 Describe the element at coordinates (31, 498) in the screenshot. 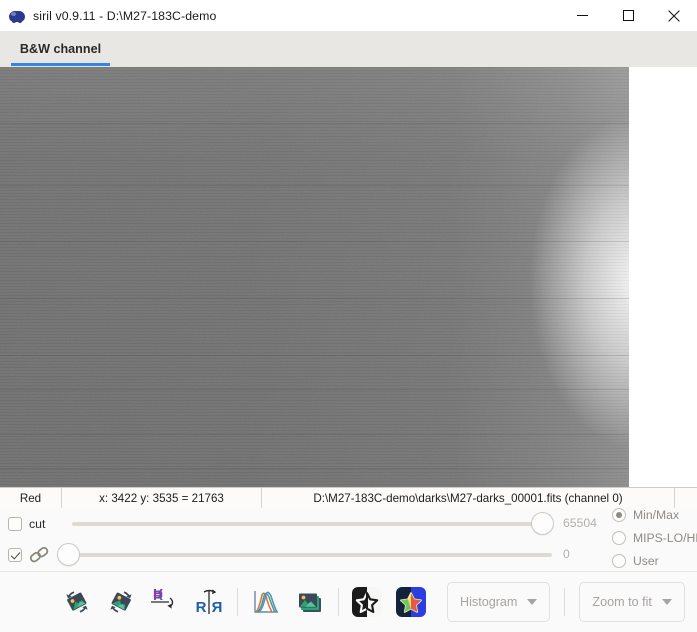

I see `status-channel: Red` at that location.